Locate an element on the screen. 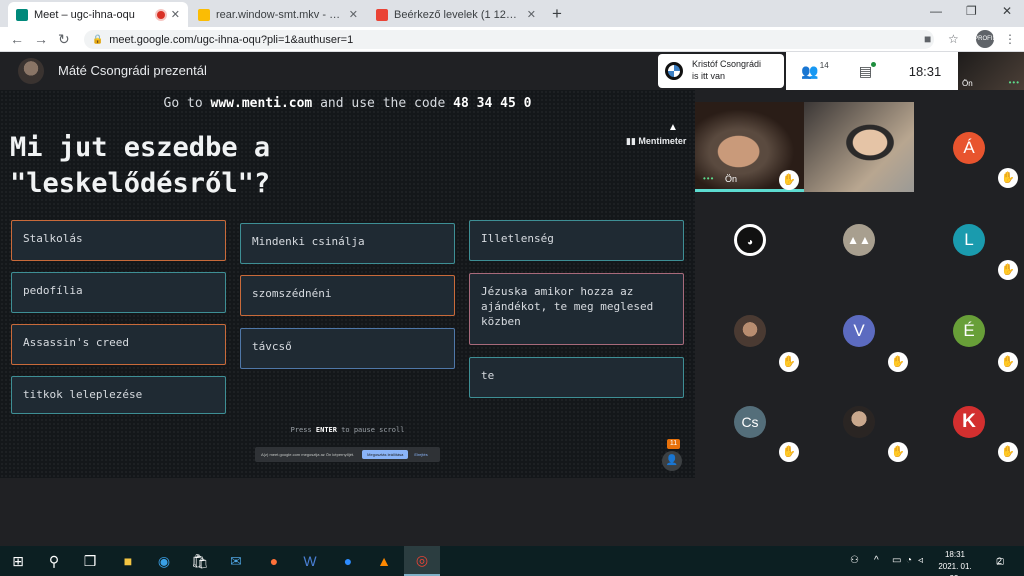 The height and width of the screenshot is (576, 1024). vlc-icon: ▲ is located at coordinates (384, 561).